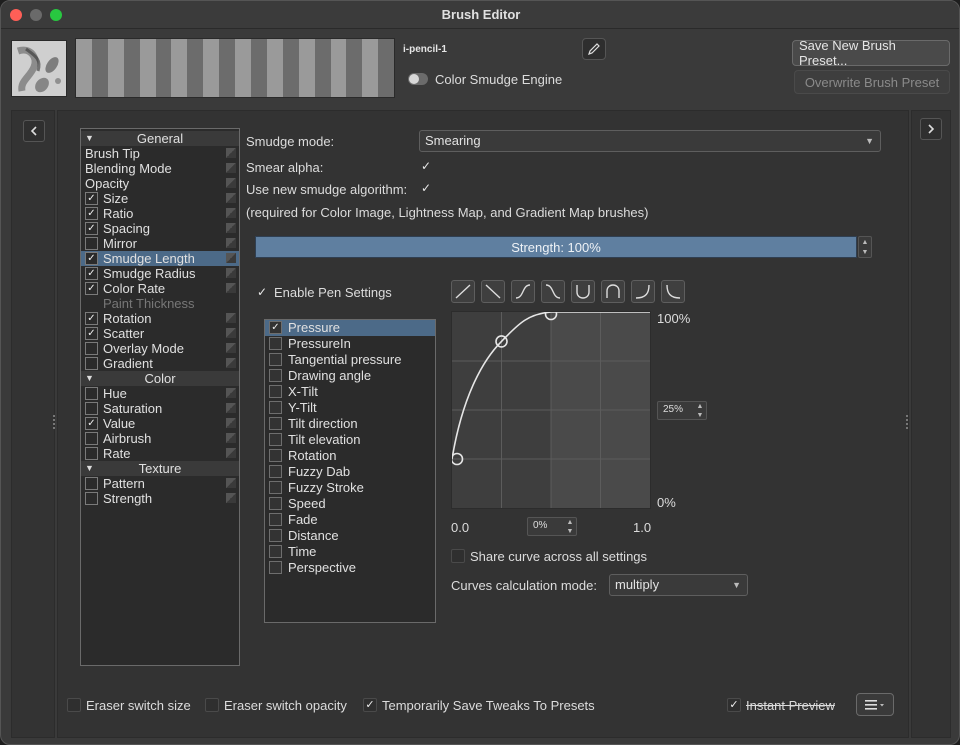  What do you see at coordinates (673, 291) in the screenshot?
I see `curve-preset-convex` at bounding box center [673, 291].